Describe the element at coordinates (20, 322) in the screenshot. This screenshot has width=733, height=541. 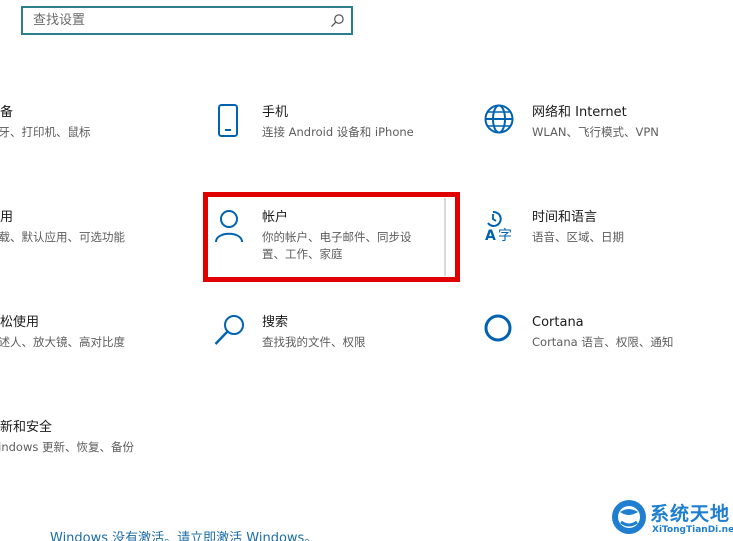
I see `tile-title: 轻松使用` at that location.